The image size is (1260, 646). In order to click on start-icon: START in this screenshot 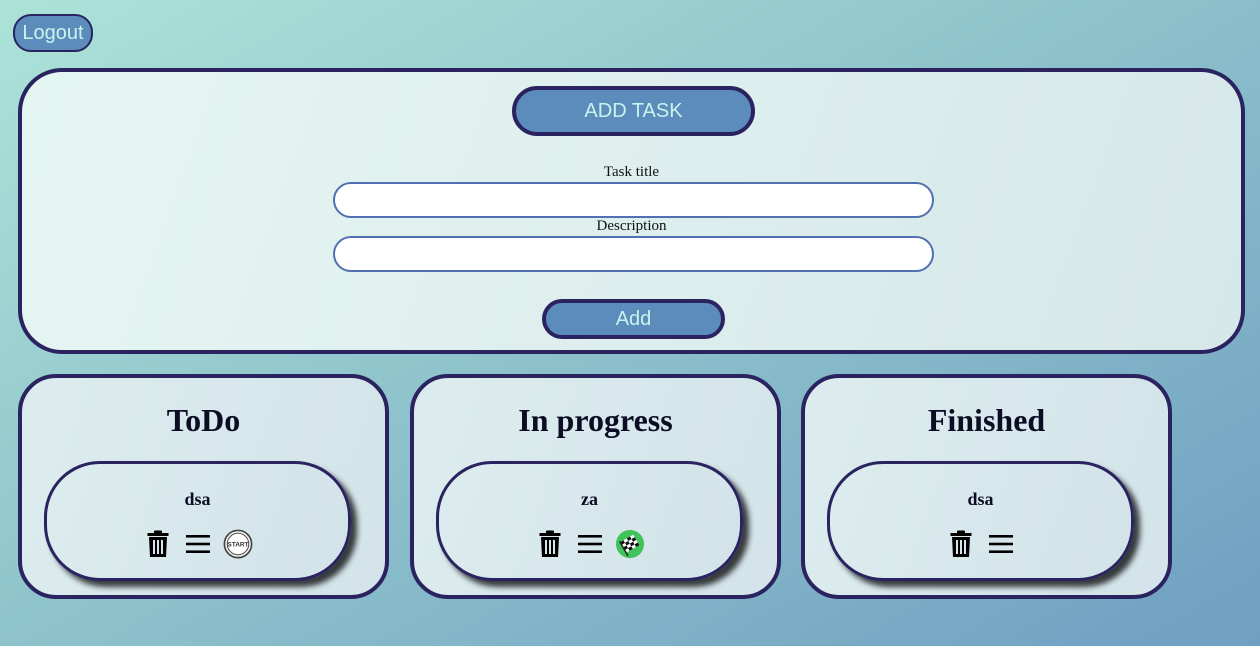, I will do `click(238, 544)`.